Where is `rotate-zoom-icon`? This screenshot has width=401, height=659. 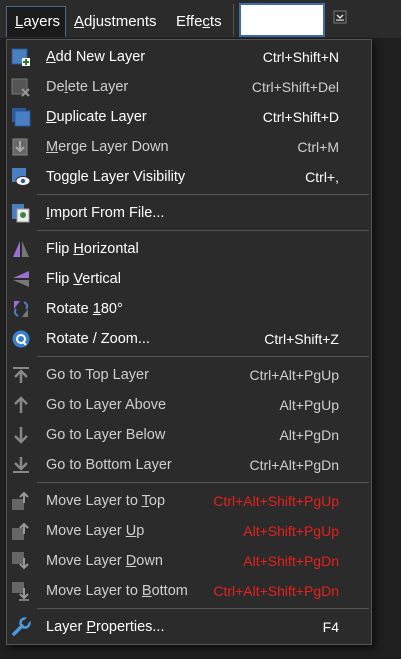
rotate-zoom-icon is located at coordinates (21, 339).